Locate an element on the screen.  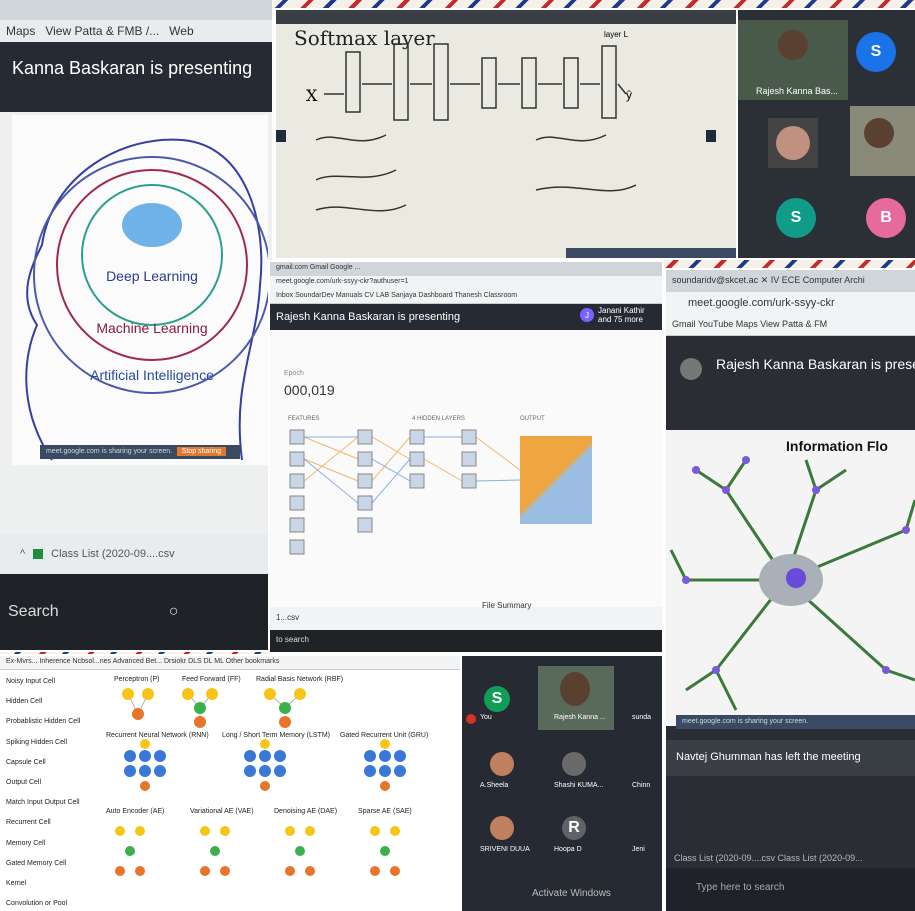
presenting-banner: Kanna Baskaran is presenting is located at coordinates (136, 77).